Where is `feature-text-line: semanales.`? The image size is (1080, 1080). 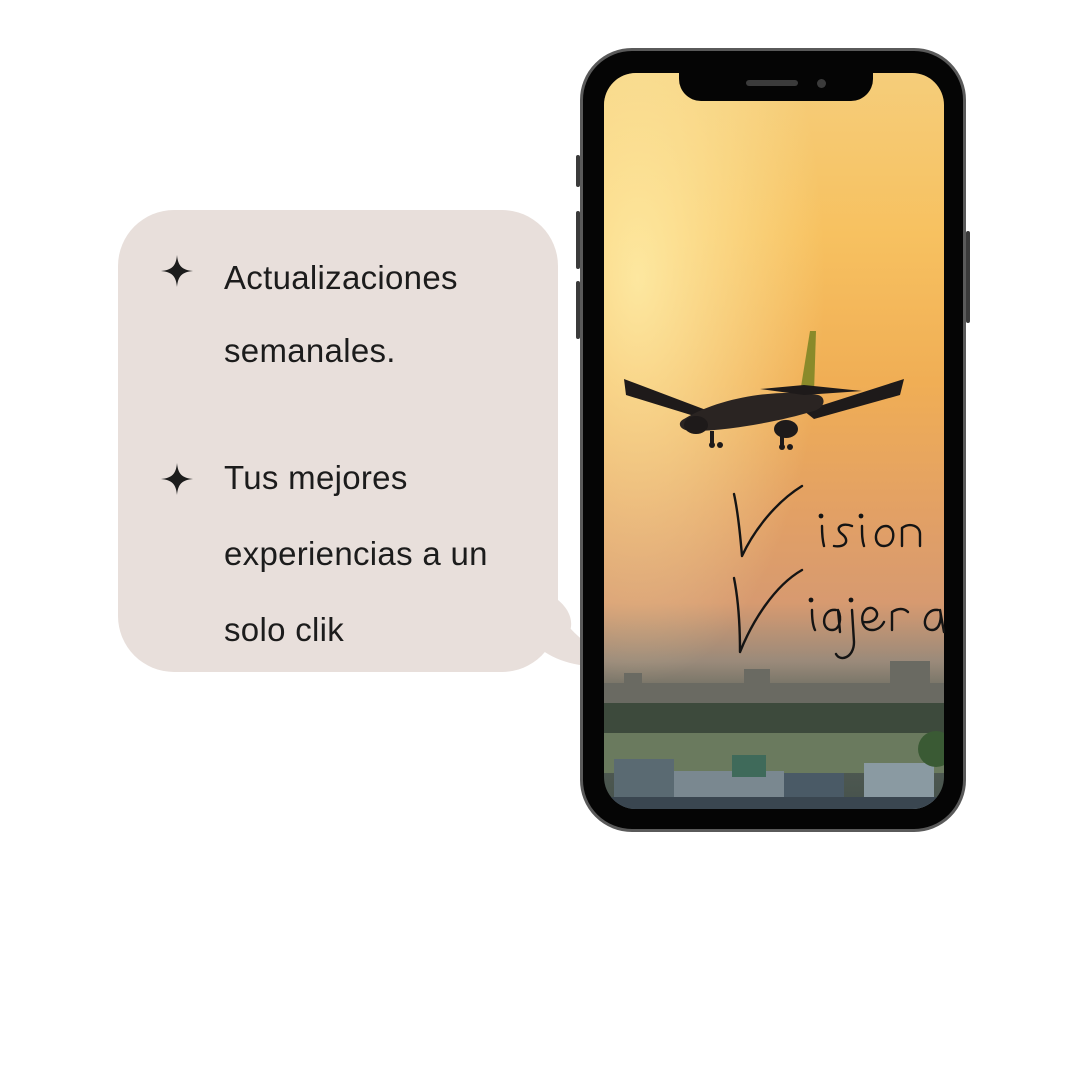 feature-text-line: semanales. is located at coordinates (310, 350).